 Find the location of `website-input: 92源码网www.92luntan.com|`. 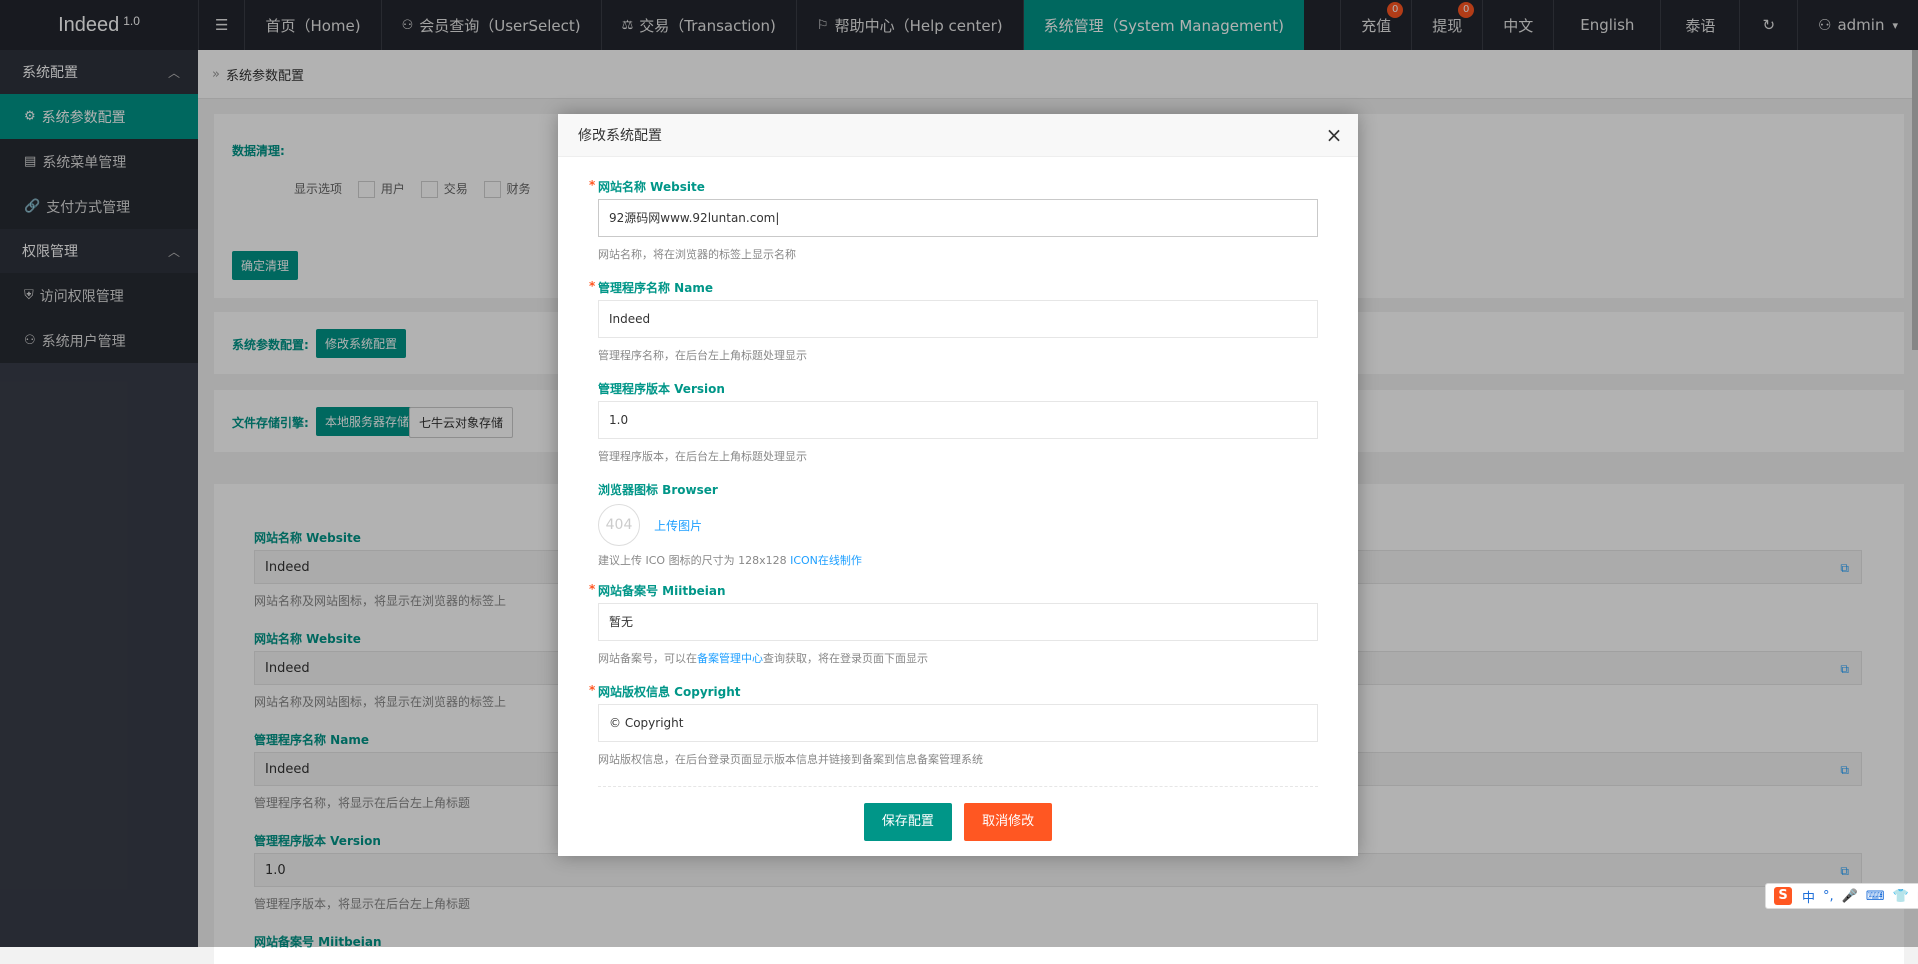

website-input: 92源码网www.92luntan.com| is located at coordinates (958, 218).